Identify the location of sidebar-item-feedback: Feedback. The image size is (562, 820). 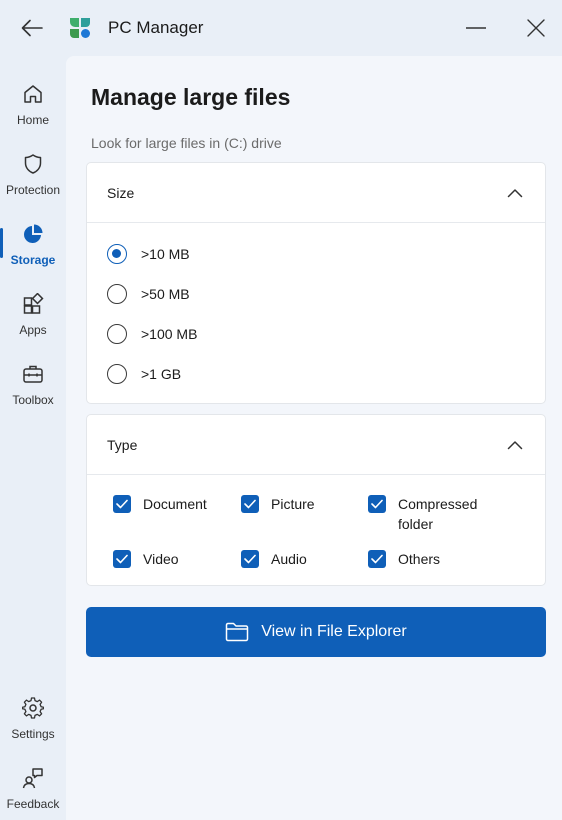
(33, 786).